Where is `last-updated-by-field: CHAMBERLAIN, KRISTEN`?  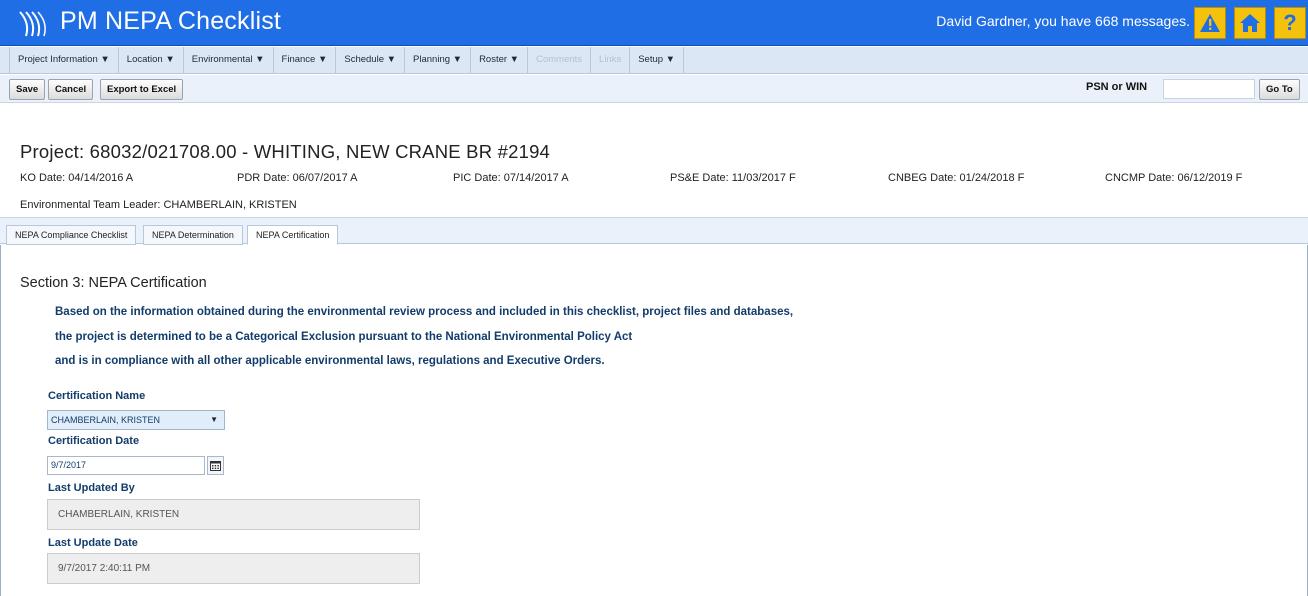
last-updated-by-field: CHAMBERLAIN, KRISTEN is located at coordinates (233, 514).